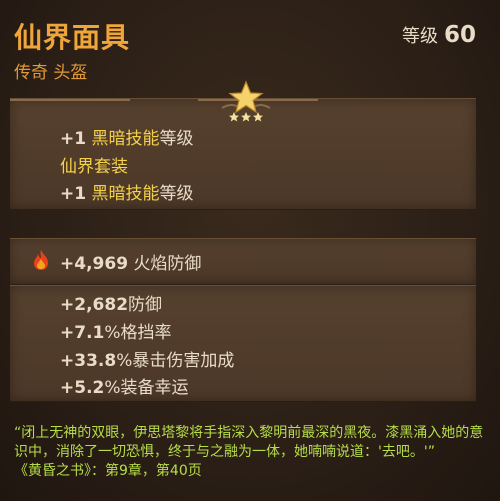  I want to click on fire-defense-label: 火焰防御, so click(167, 264).